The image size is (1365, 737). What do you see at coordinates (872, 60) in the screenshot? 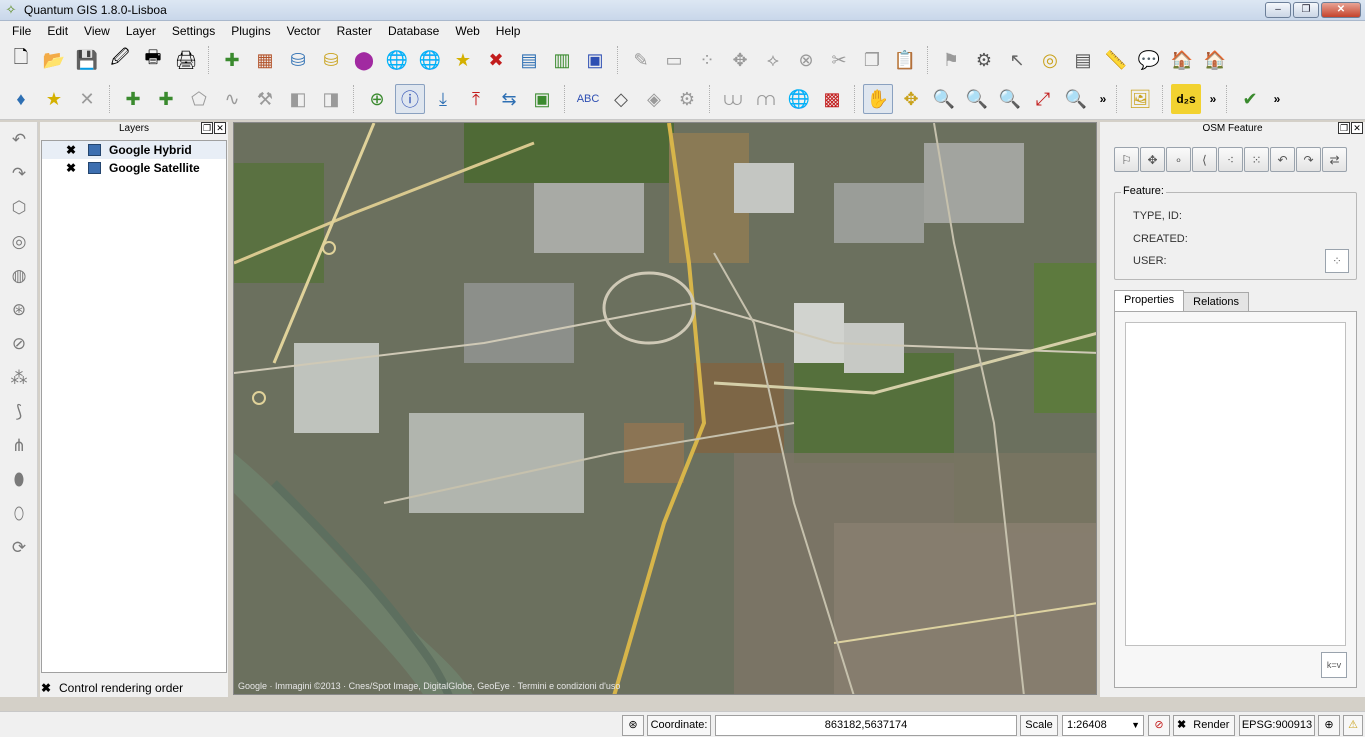
I see `copy-features-icon: ❐` at bounding box center [872, 60].